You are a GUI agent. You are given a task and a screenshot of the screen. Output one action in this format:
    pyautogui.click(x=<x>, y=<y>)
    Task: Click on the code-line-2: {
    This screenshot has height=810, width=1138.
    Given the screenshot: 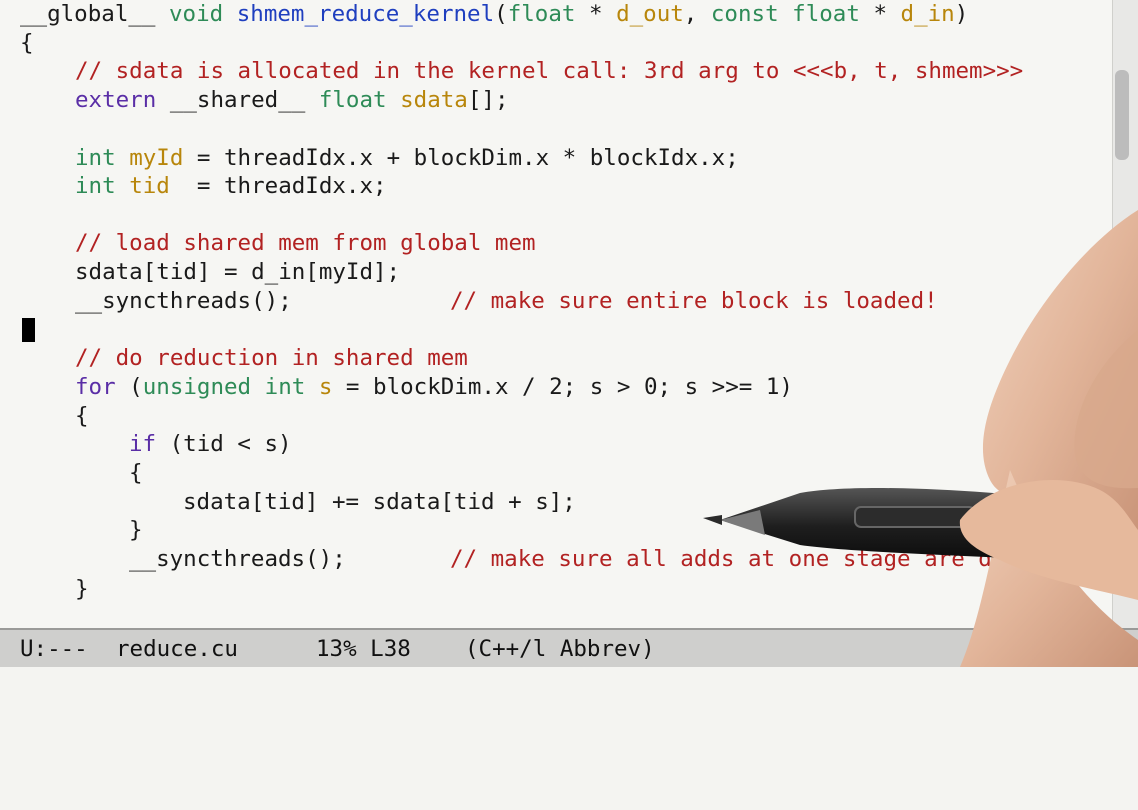 What is the action you would take?
    pyautogui.click(x=27, y=43)
    